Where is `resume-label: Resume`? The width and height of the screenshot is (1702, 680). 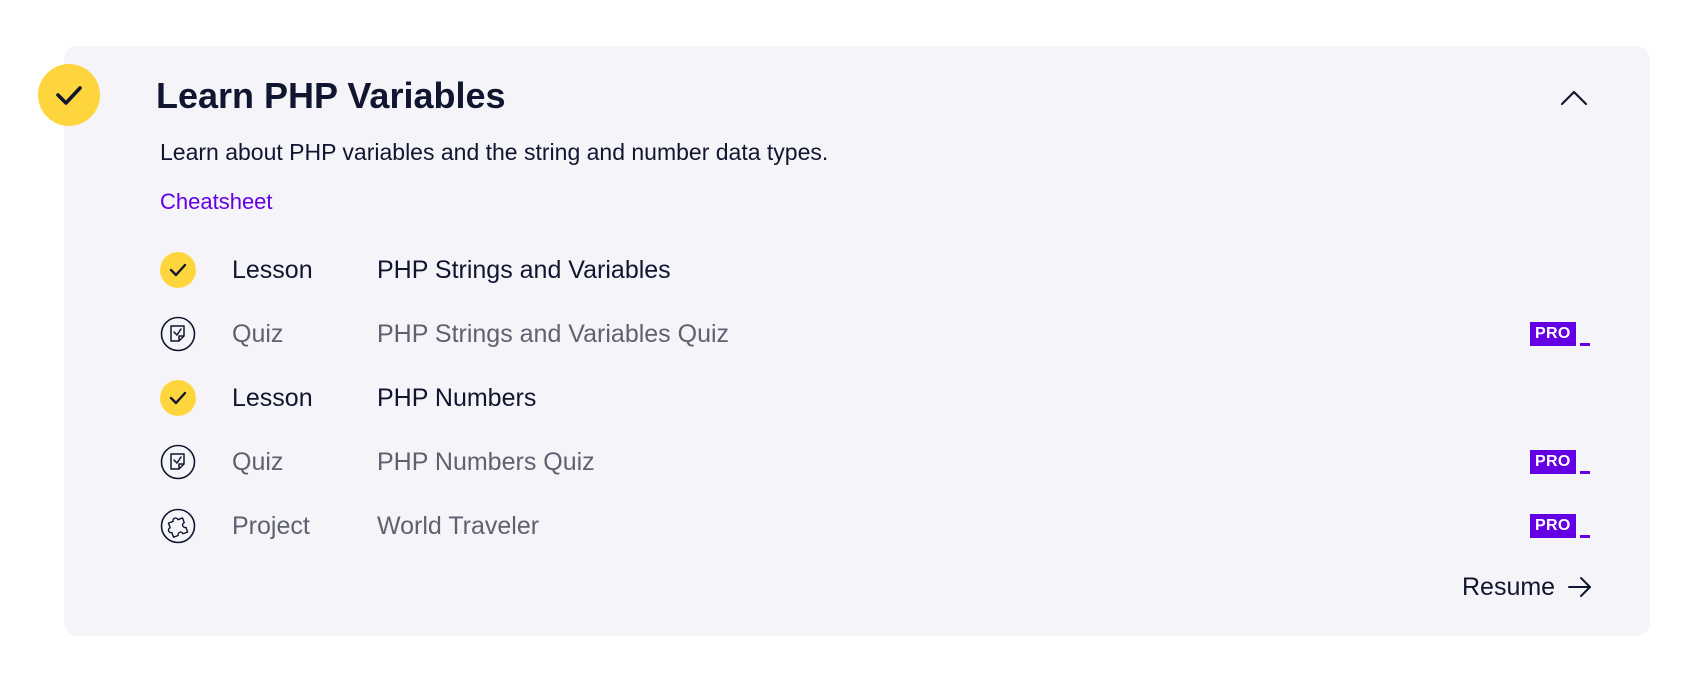 resume-label: Resume is located at coordinates (1509, 587).